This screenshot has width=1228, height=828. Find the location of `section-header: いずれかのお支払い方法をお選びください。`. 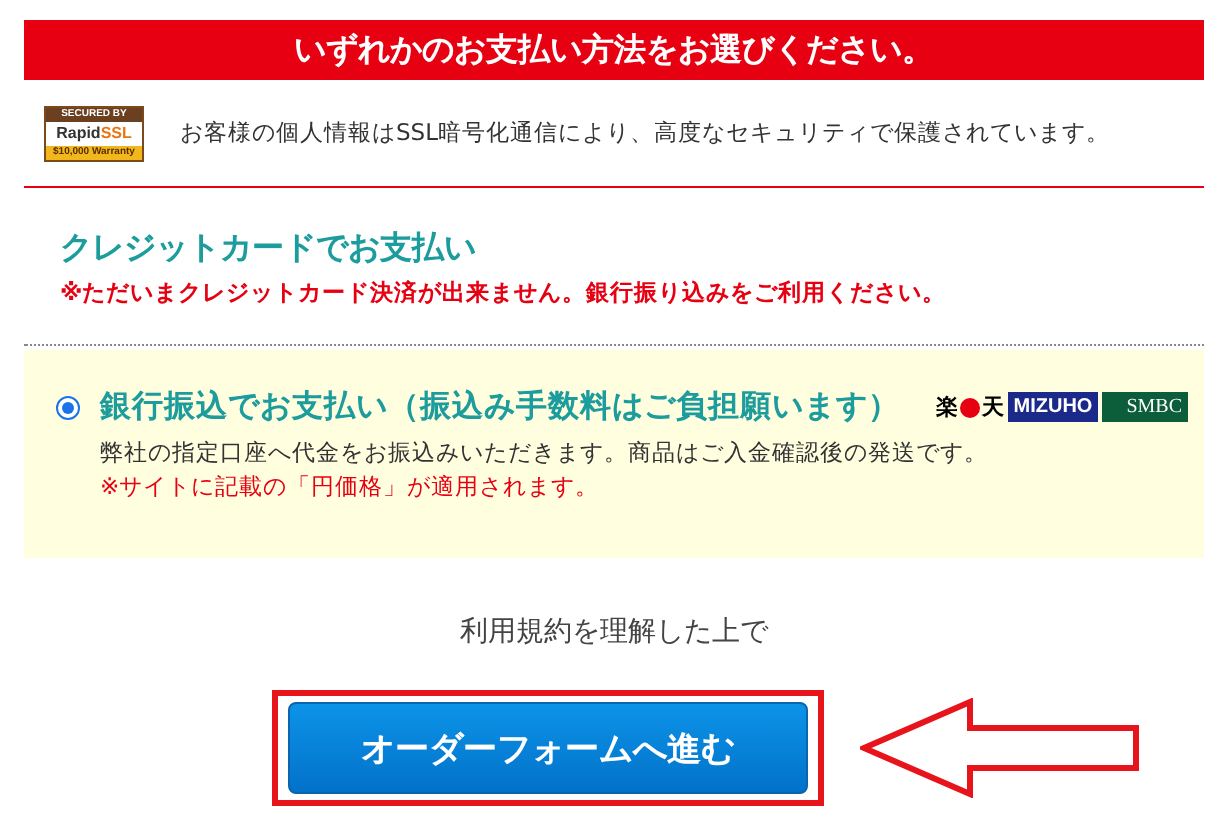

section-header: いずれかのお支払い方法をお選びください。 is located at coordinates (614, 50).